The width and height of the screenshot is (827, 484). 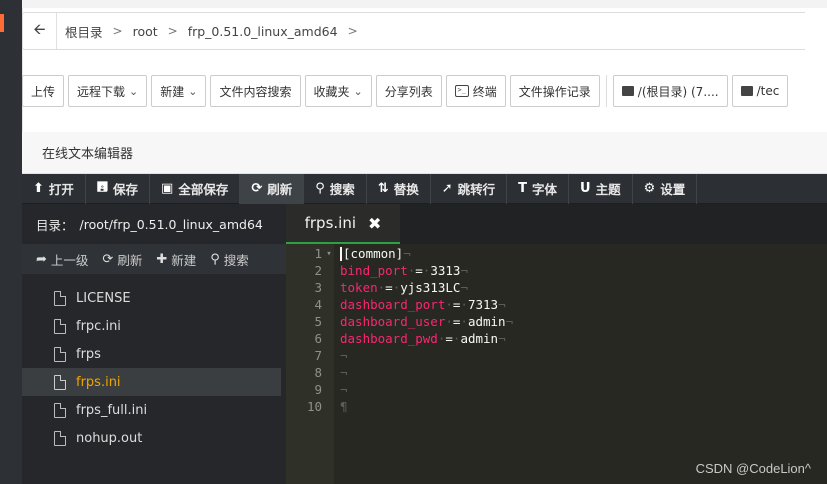 I want to click on editor-tabs: frps.ini ✖, so click(x=556, y=224).